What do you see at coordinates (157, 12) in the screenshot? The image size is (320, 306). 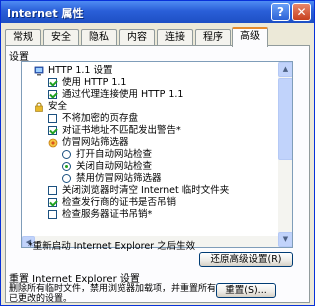 I see `title-bar: Internet 属性 ? ✕` at bounding box center [157, 12].